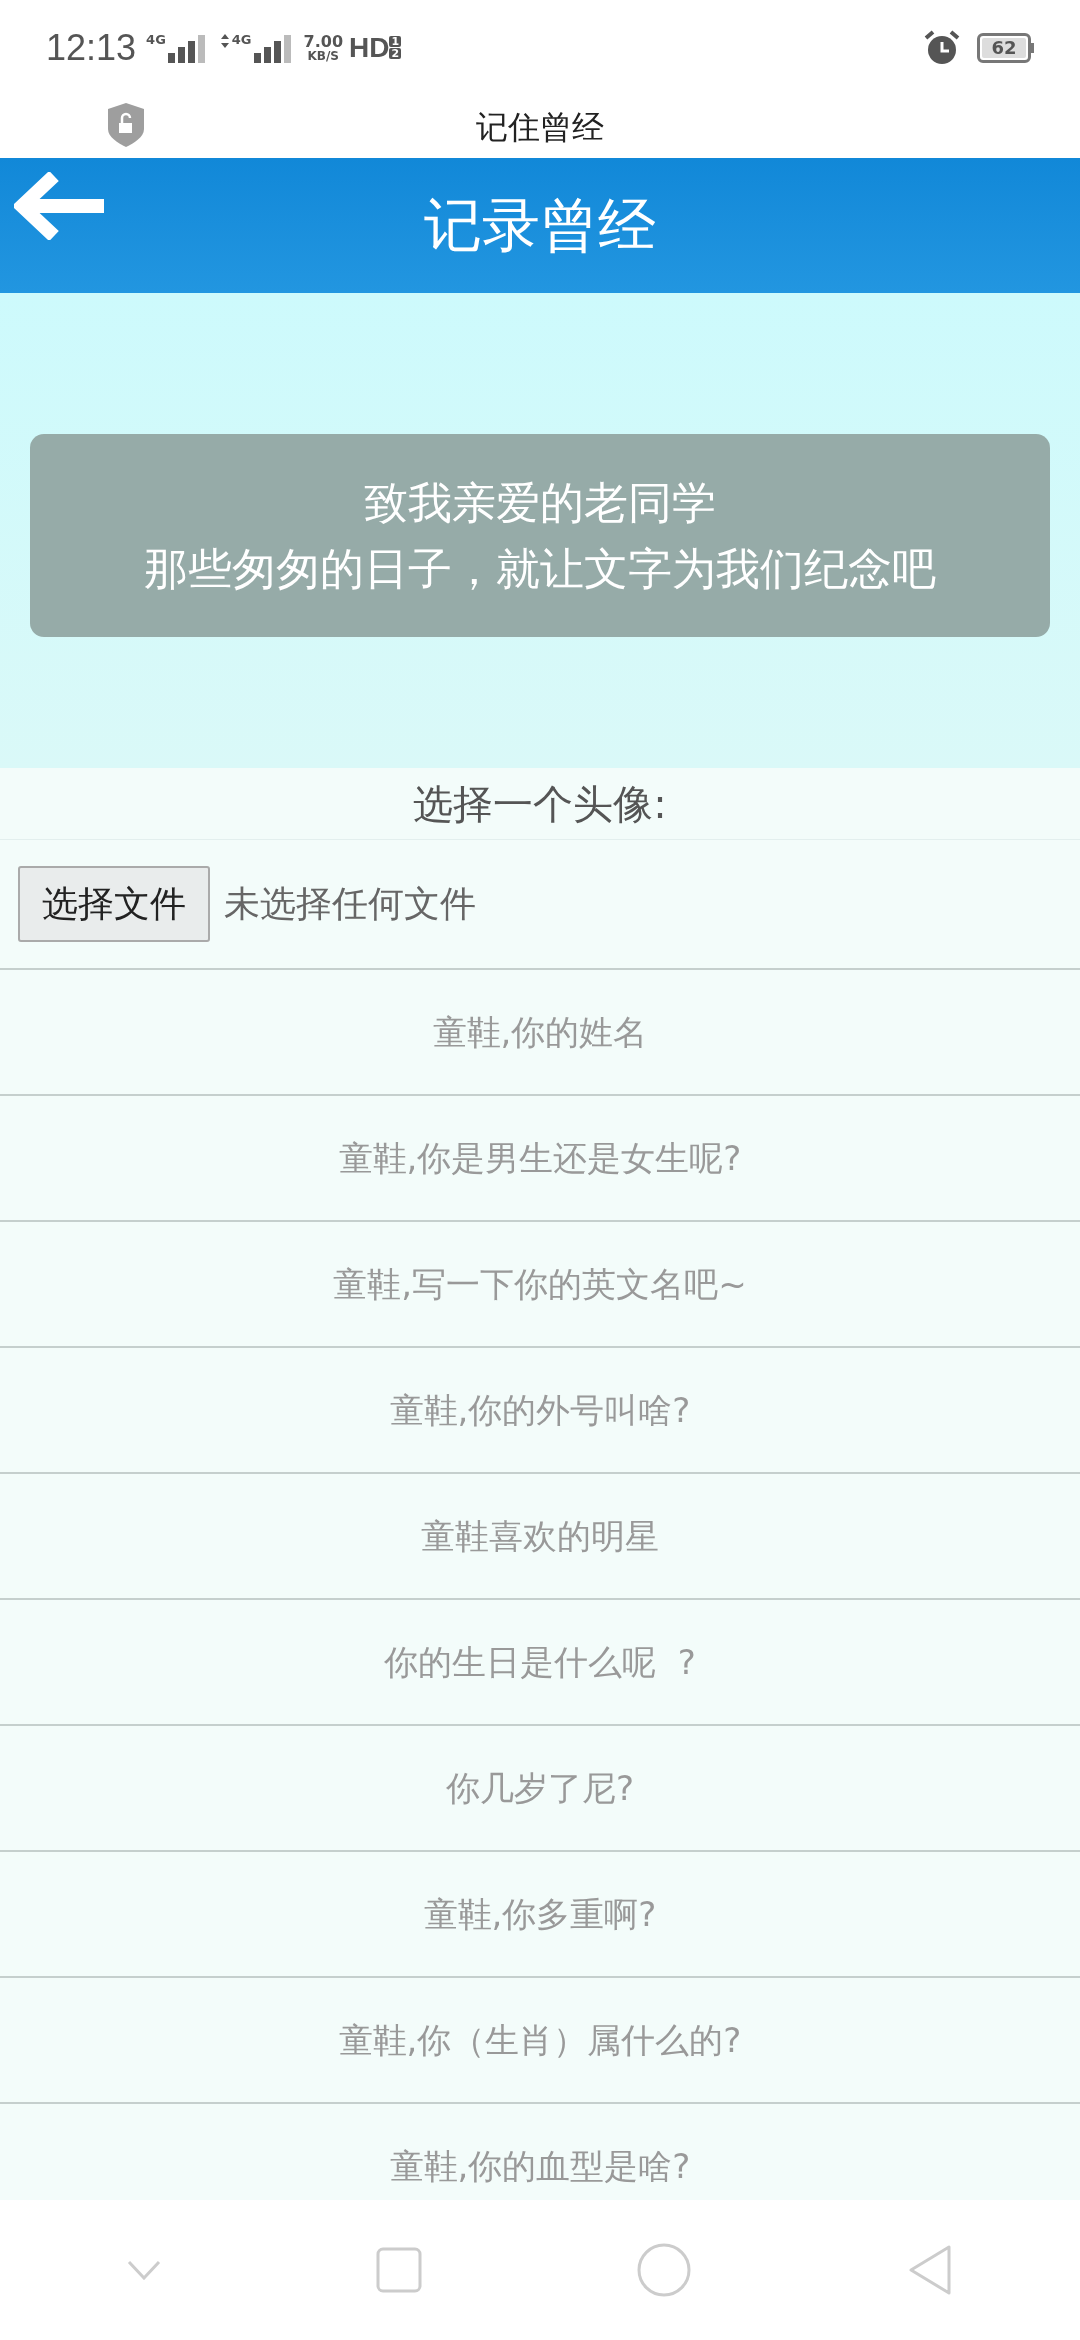  I want to click on net-speed: 7.00, so click(323, 41).